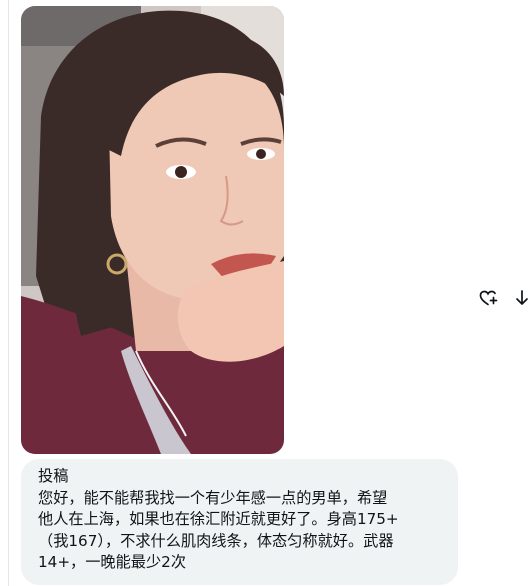 Image resolution: width=528 pixels, height=586 pixels. What do you see at coordinates (112, 562) in the screenshot?
I see `message-line: 14+，一晚能最少2次` at bounding box center [112, 562].